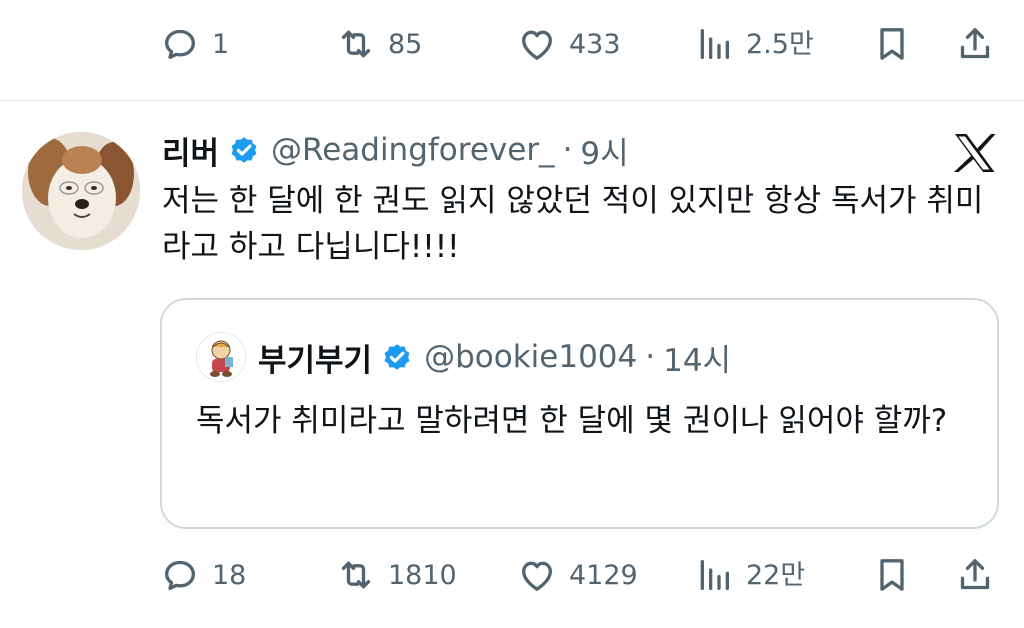  I want to click on author-name: 리버, so click(190, 150).